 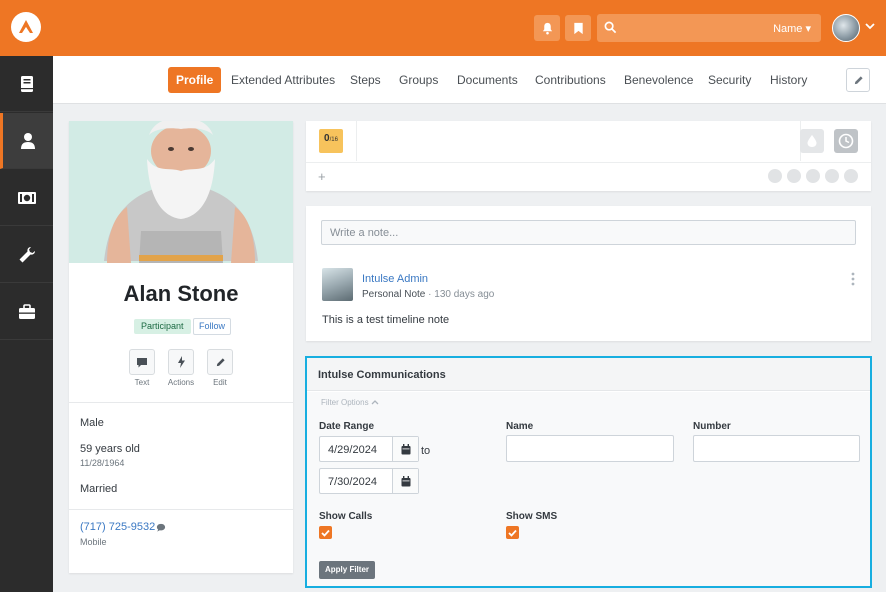 I want to click on badges-panel: 0/16 +, so click(x=588, y=156).